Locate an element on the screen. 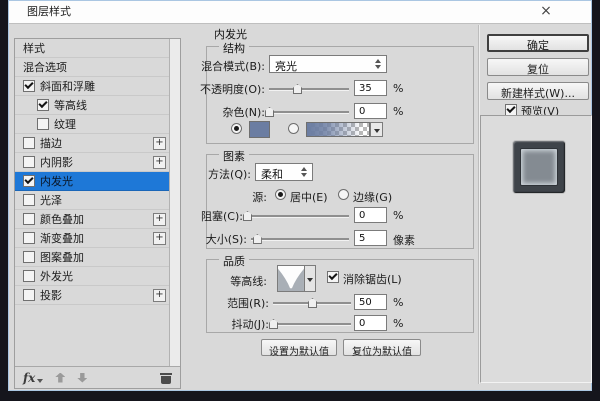 The width and height of the screenshot is (600, 401). opacity-unit: % is located at coordinates (398, 88).